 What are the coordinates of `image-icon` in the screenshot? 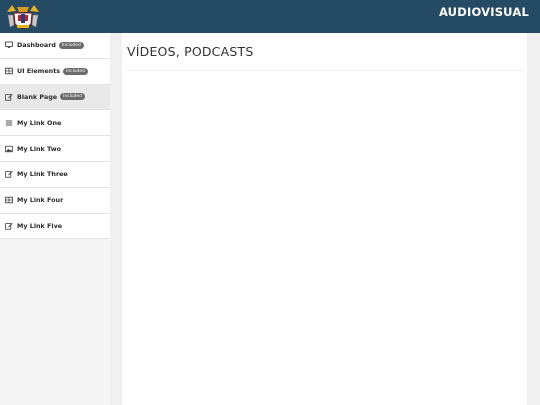 It's located at (8, 148).